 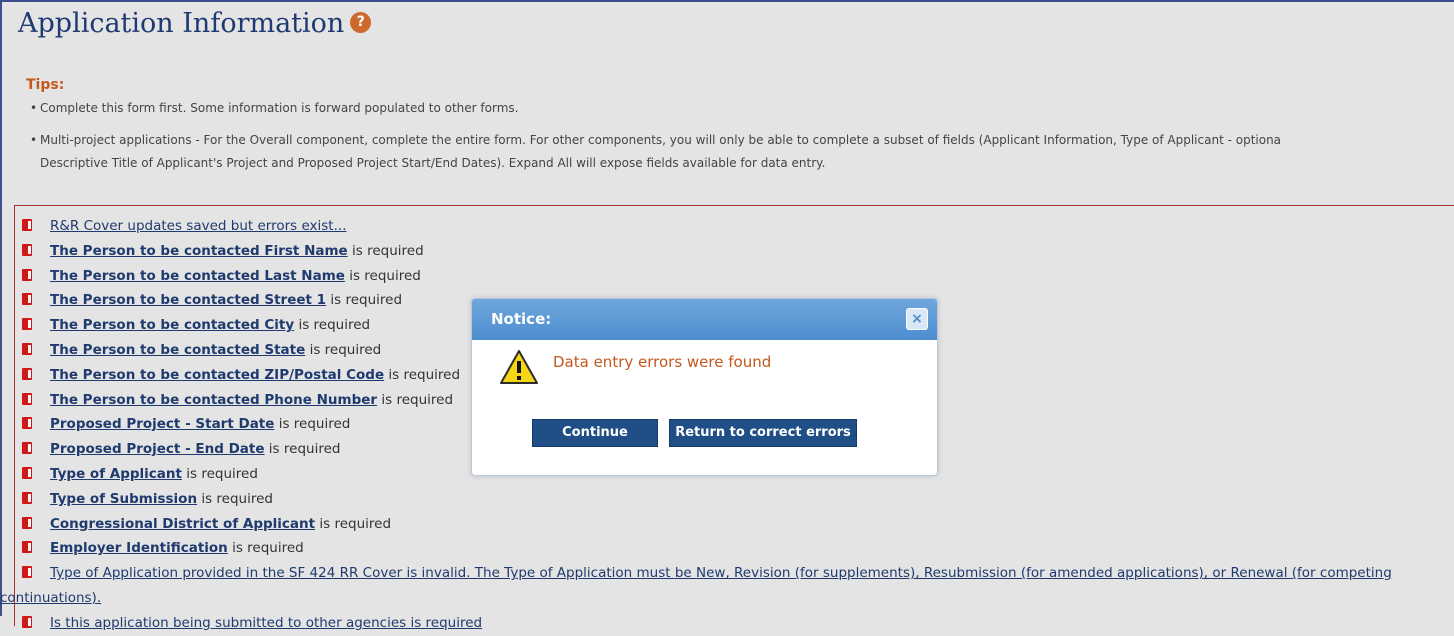 I want to click on error-field-link: The Person to be contacted Phone Number, so click(x=213, y=400).